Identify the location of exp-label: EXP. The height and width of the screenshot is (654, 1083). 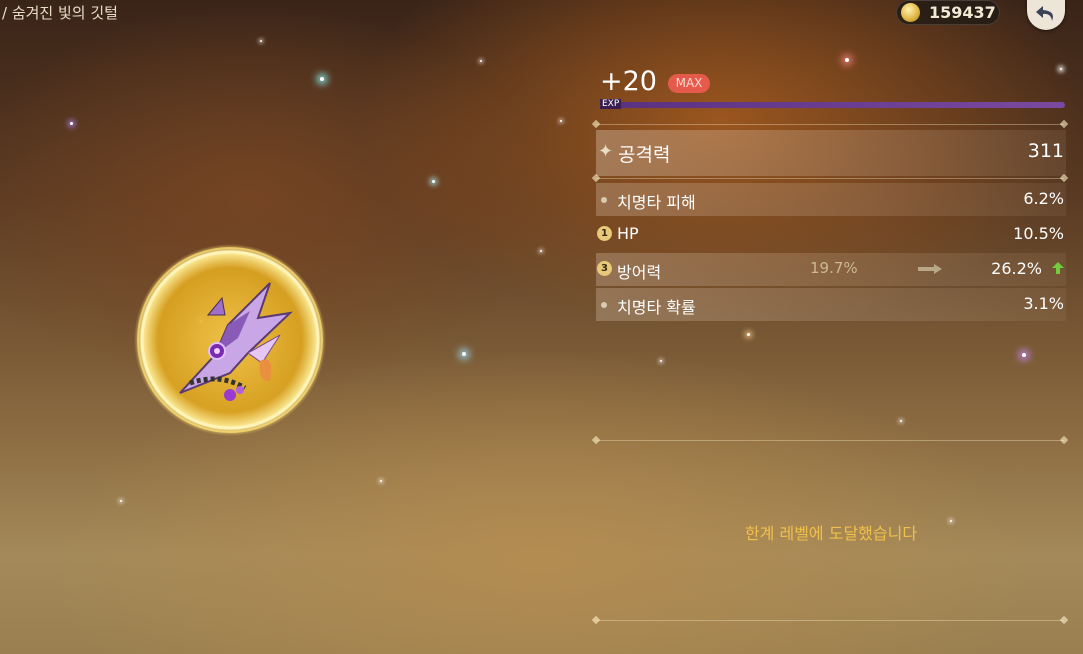
(611, 104).